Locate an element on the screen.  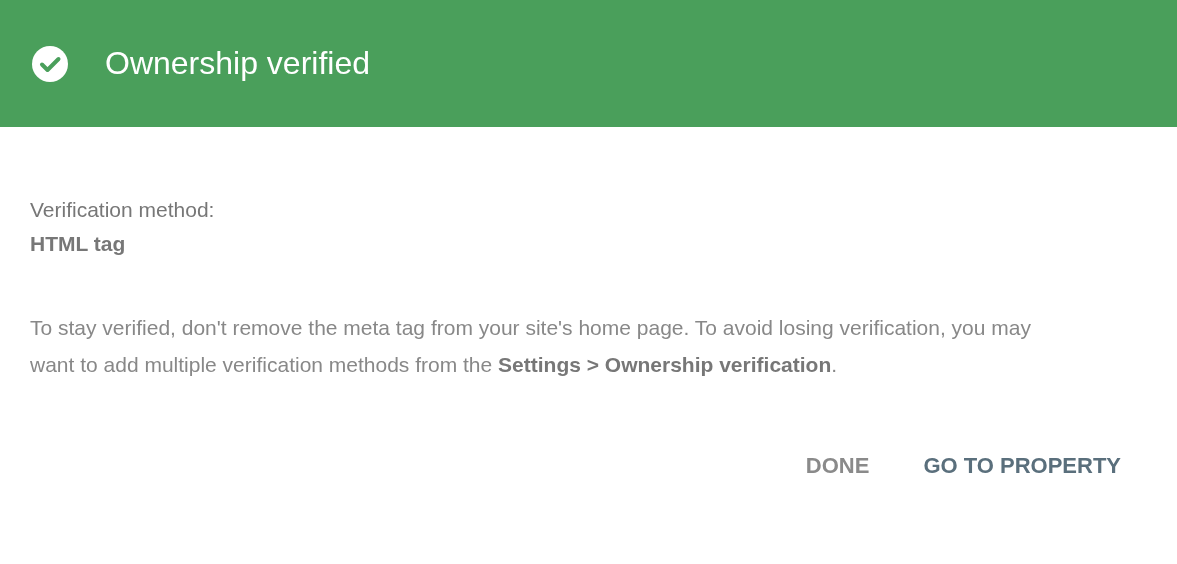
check-circle-icon is located at coordinates (50, 63).